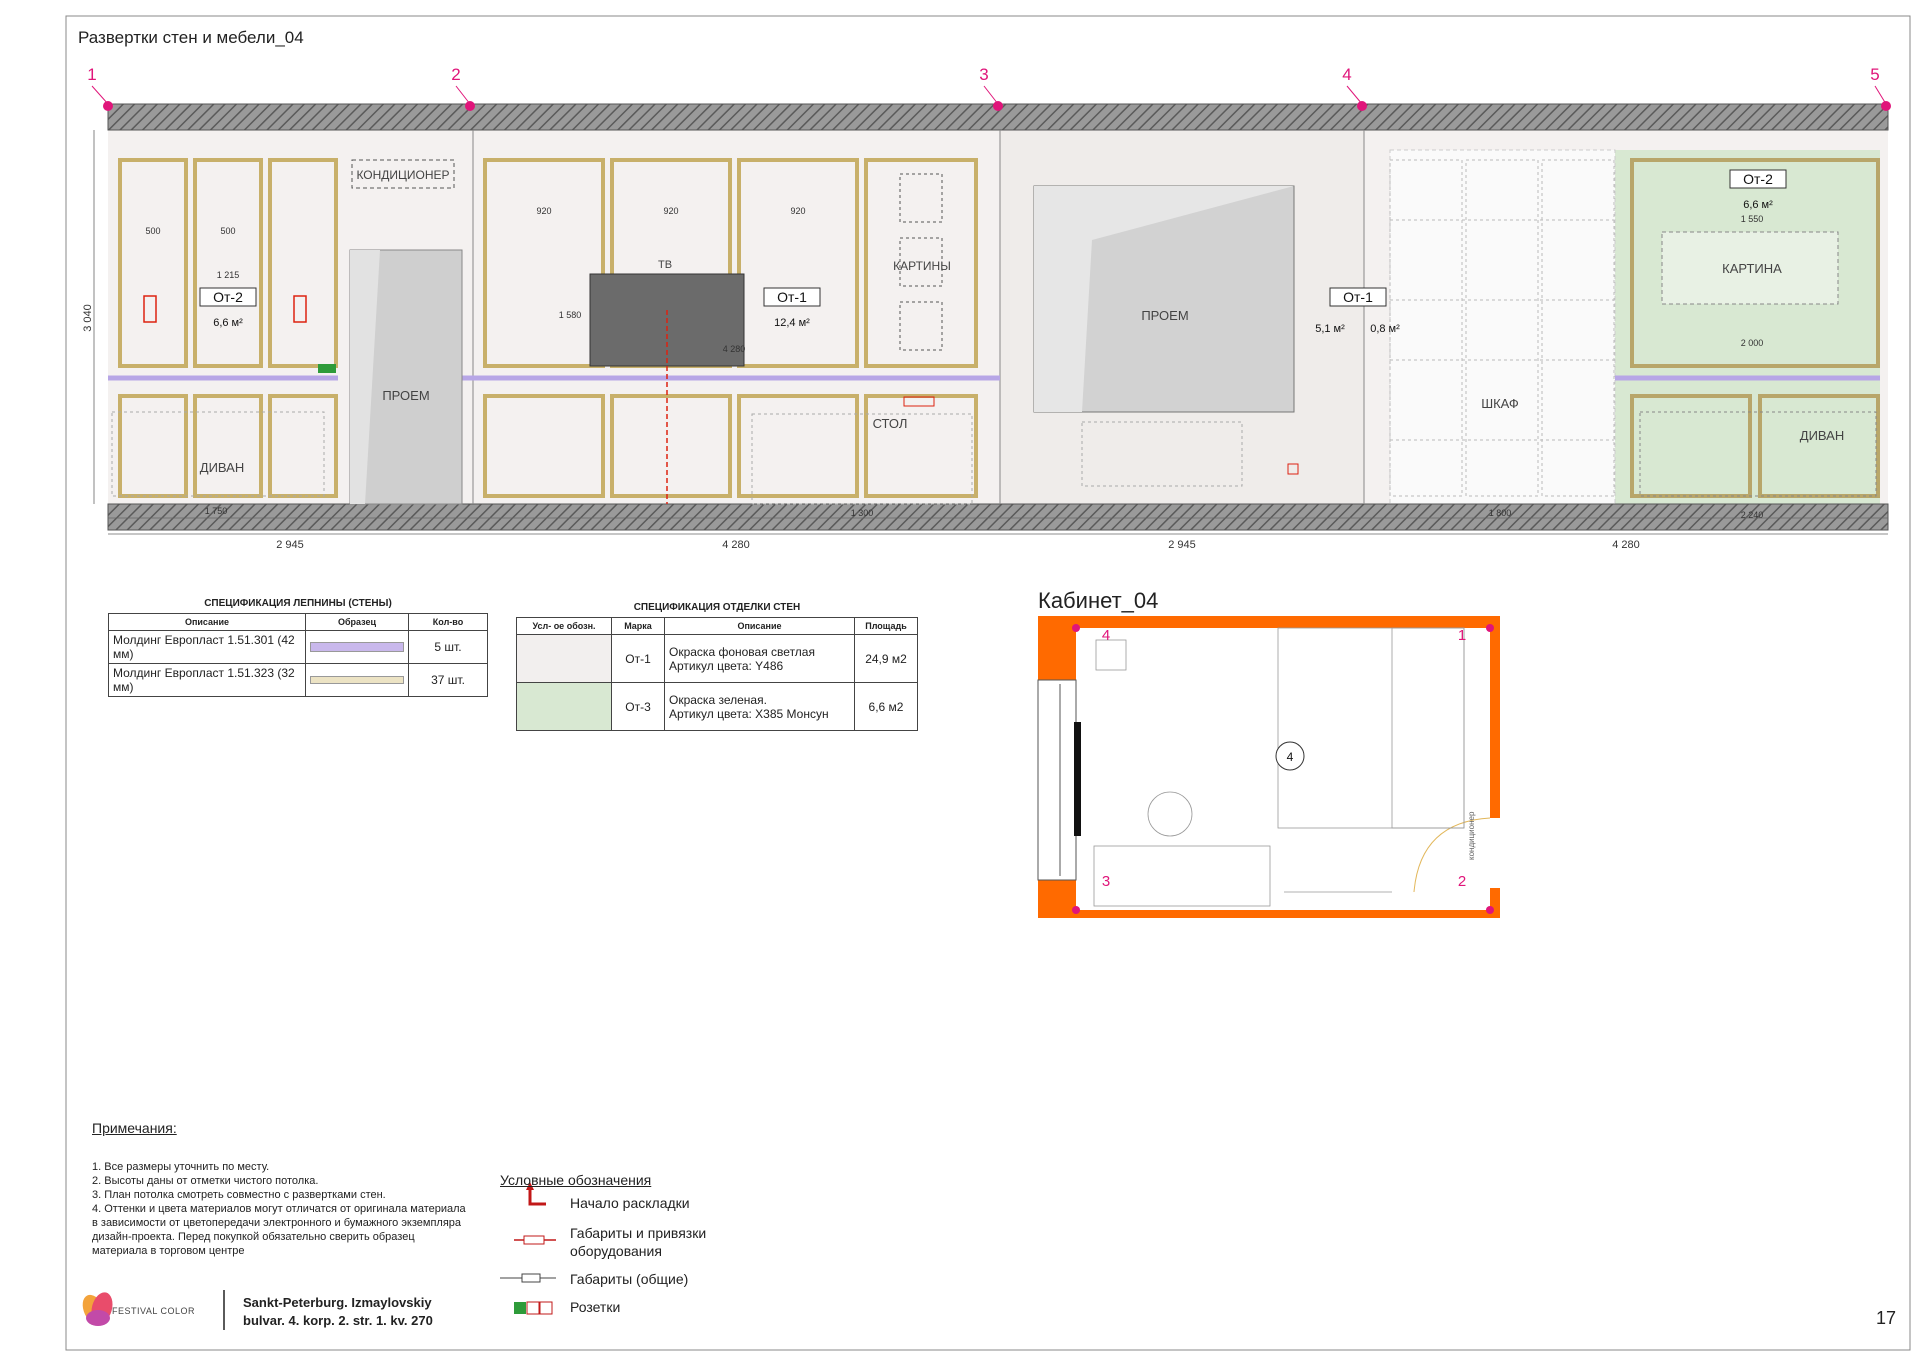  I want to click on row-qty: 37 шт., so click(448, 680).